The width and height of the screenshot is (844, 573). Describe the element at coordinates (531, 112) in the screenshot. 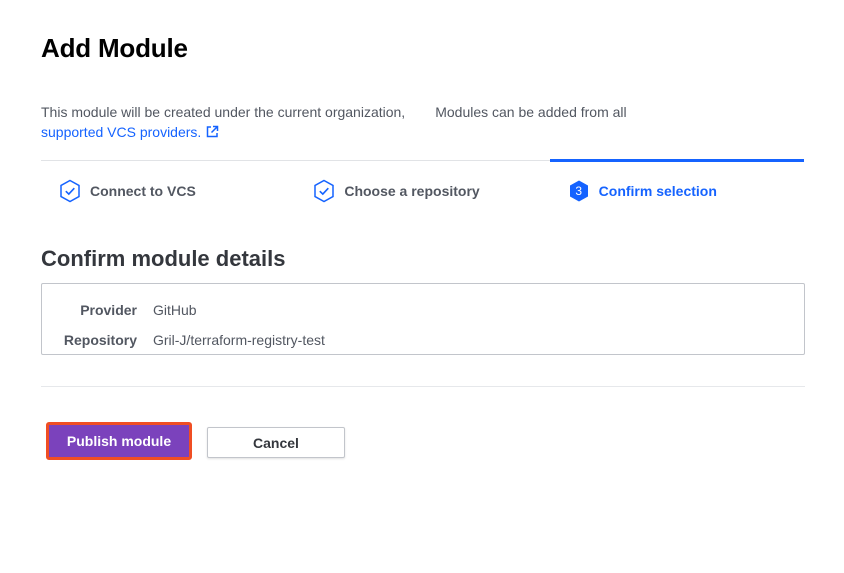

I see `intro-text-part2: Modules can be added from all` at that location.